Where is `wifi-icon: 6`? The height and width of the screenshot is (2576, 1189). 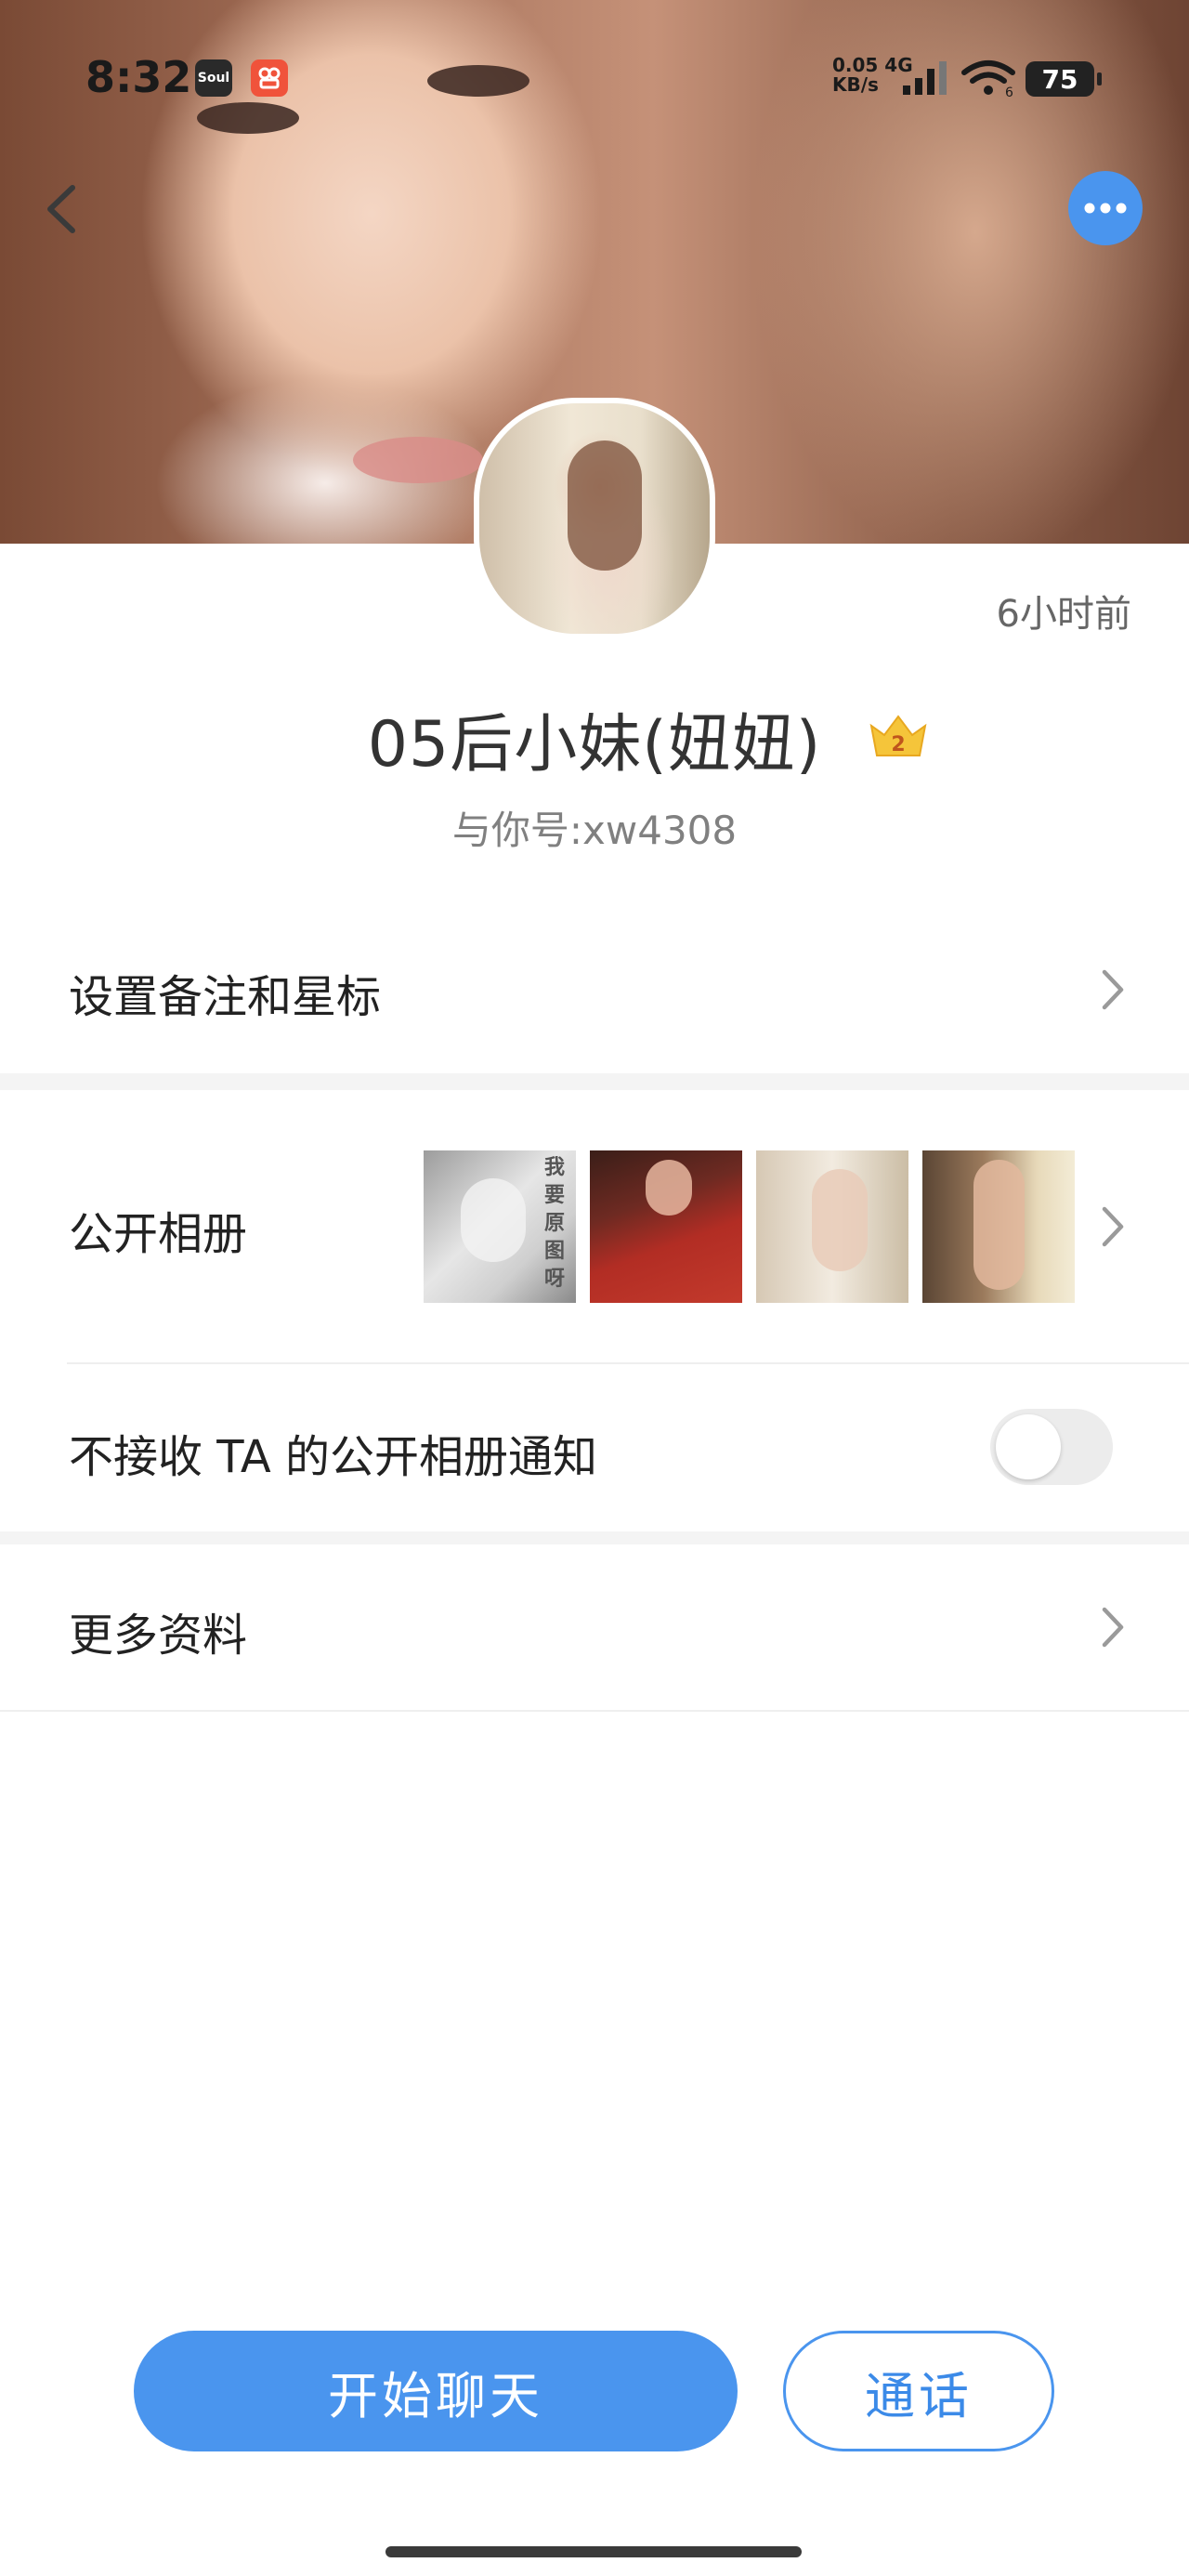
wifi-icon: 6 is located at coordinates (988, 79).